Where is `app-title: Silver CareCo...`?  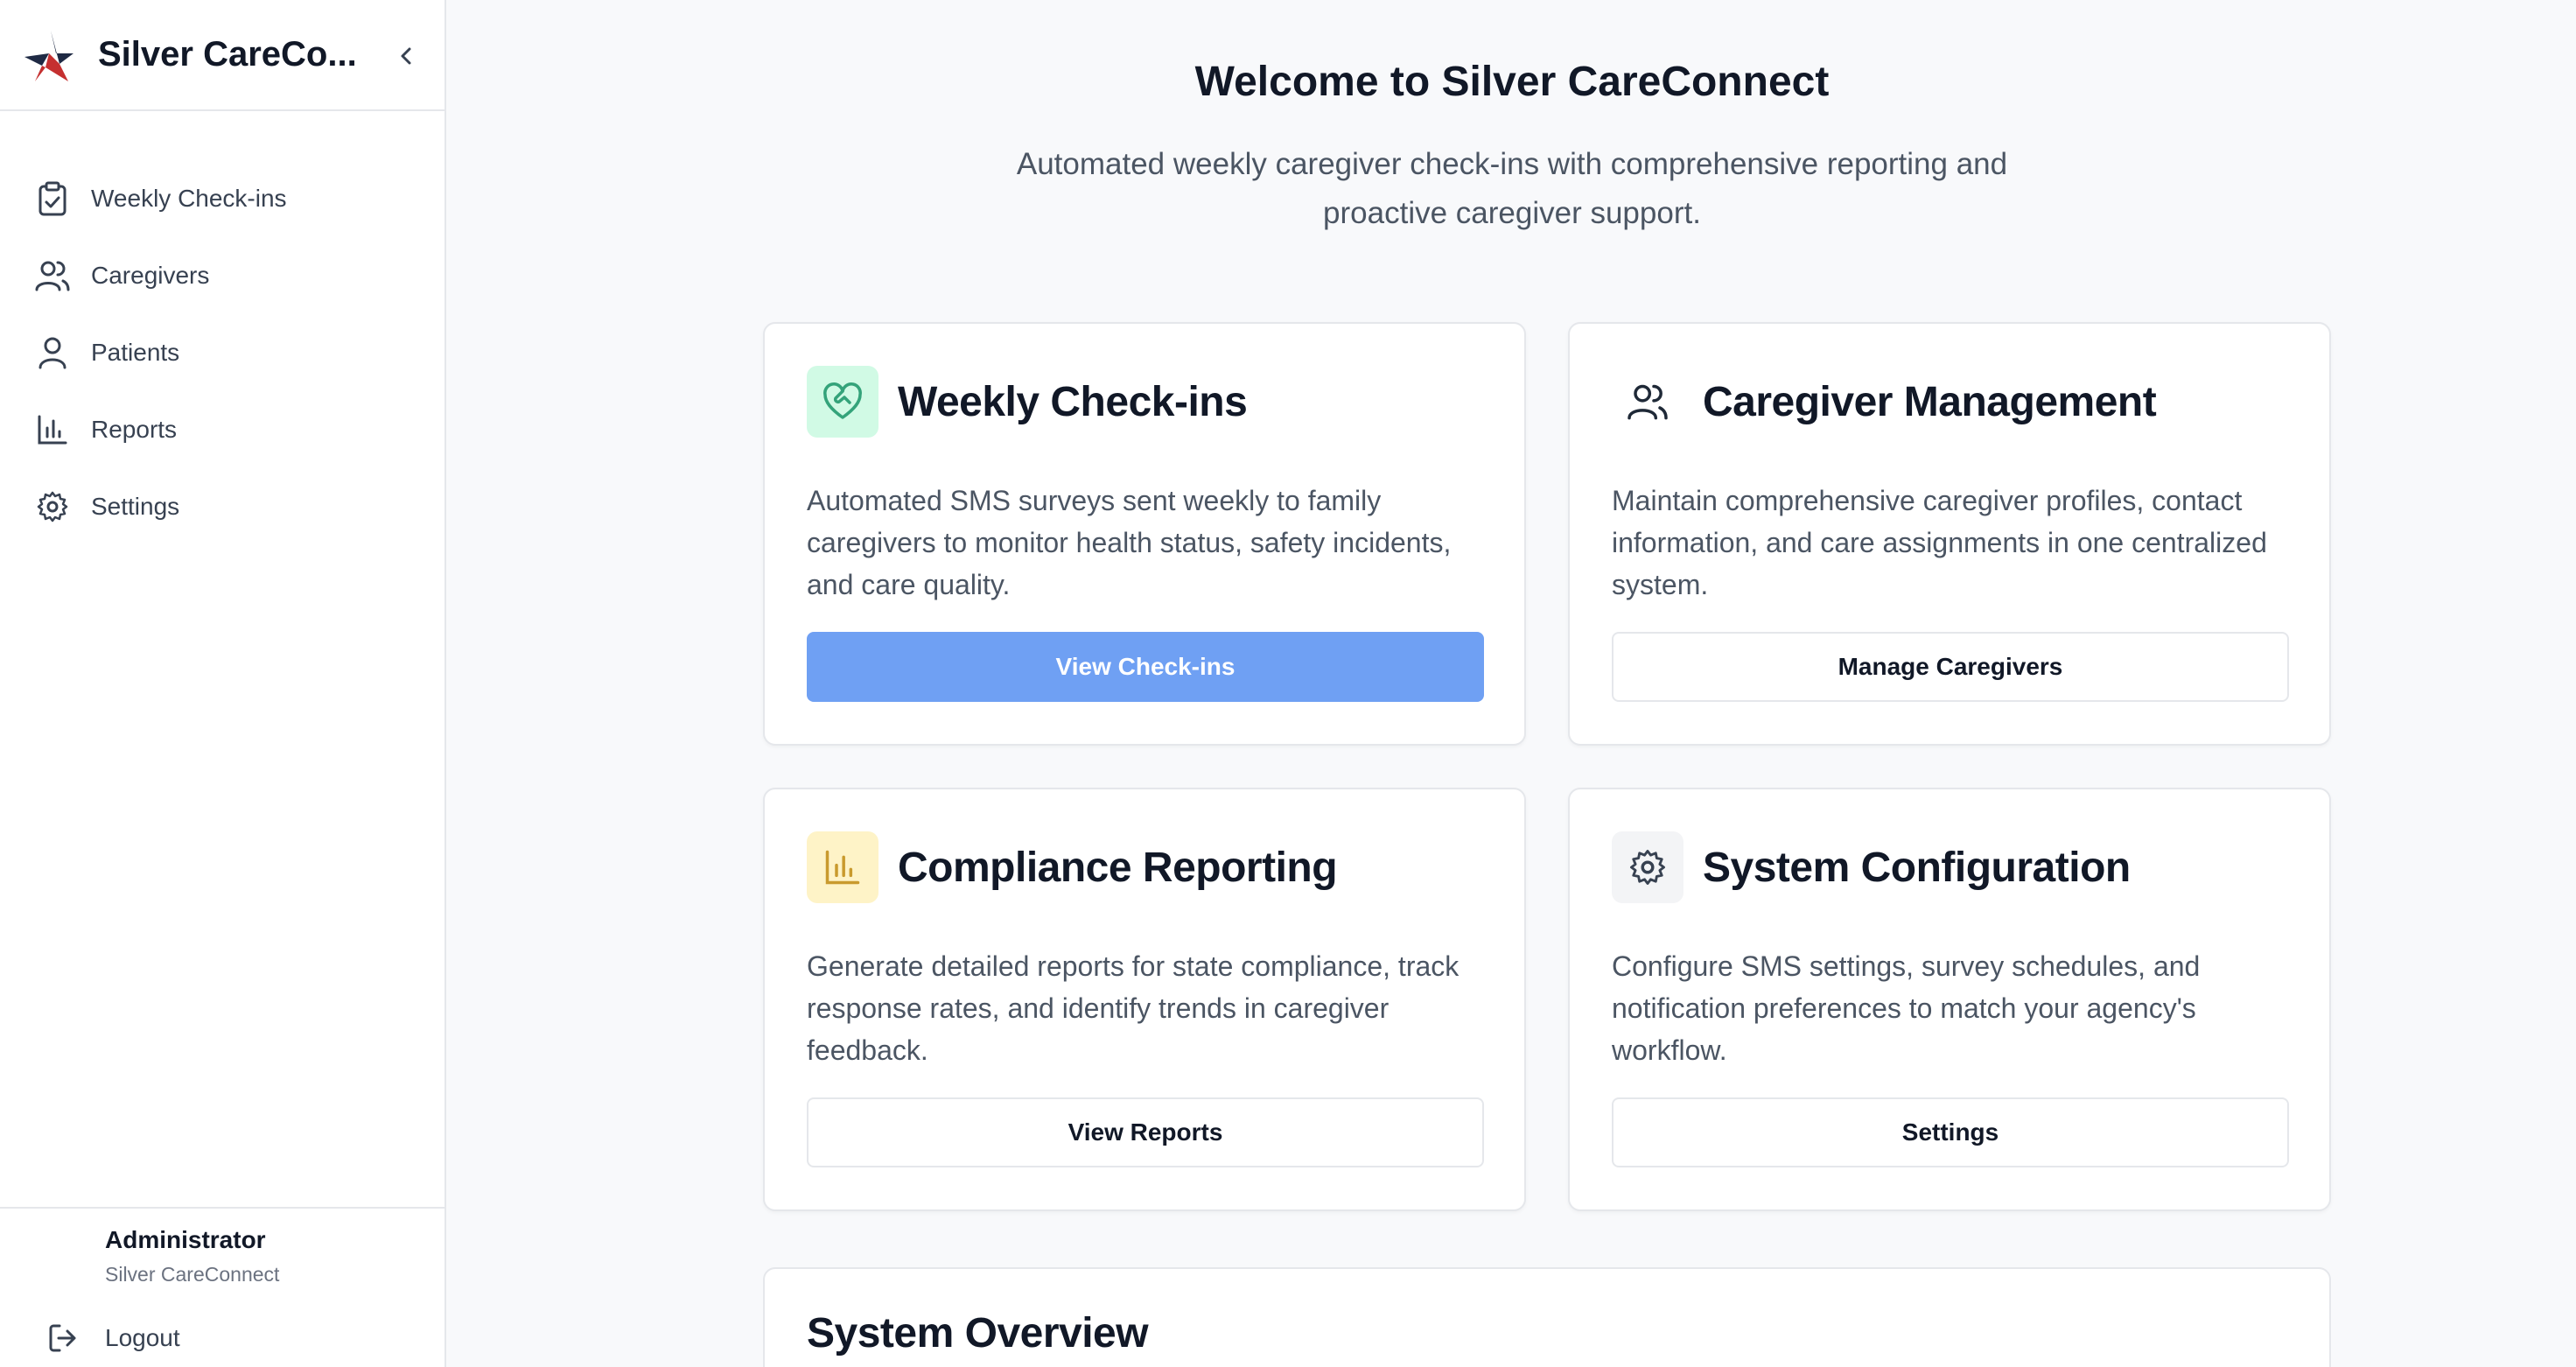 app-title: Silver CareCo... is located at coordinates (227, 54).